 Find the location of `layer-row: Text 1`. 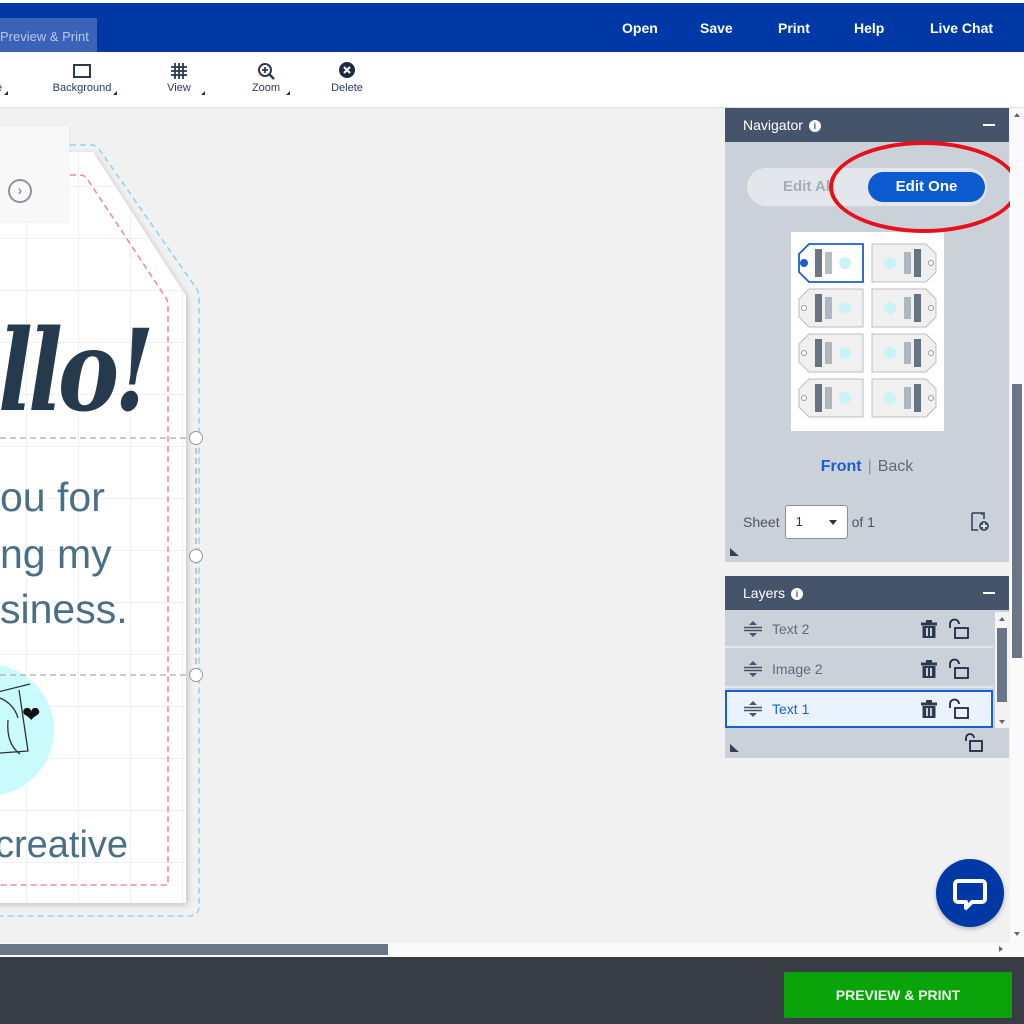

layer-row: Text 1 is located at coordinates (859, 709).